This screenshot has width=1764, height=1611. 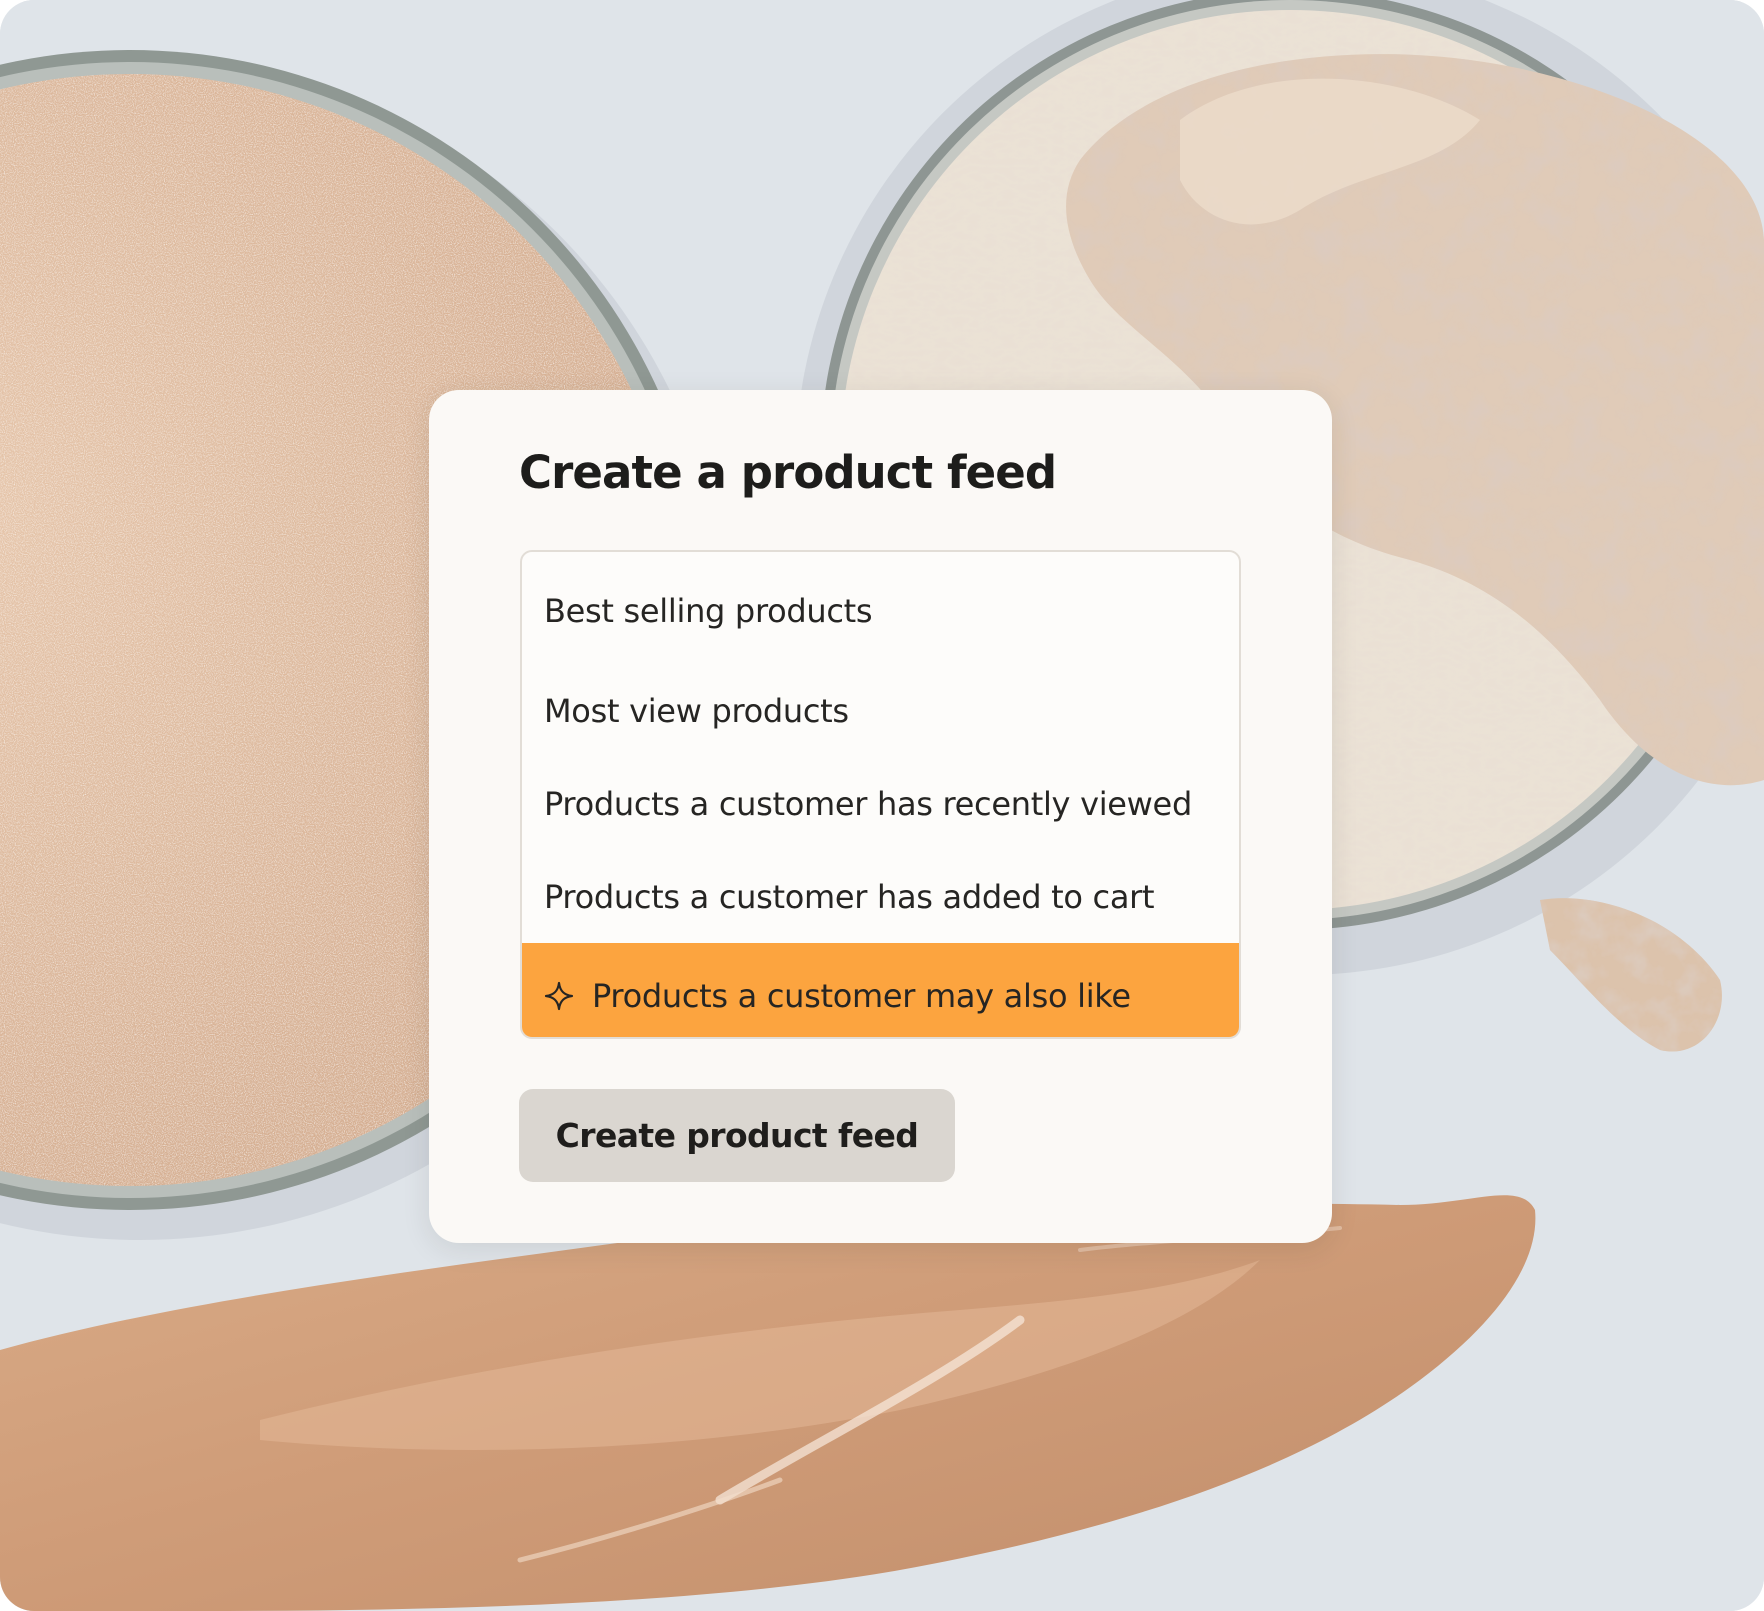 I want to click on option-label: Products a customer may also like, so click(x=861, y=996).